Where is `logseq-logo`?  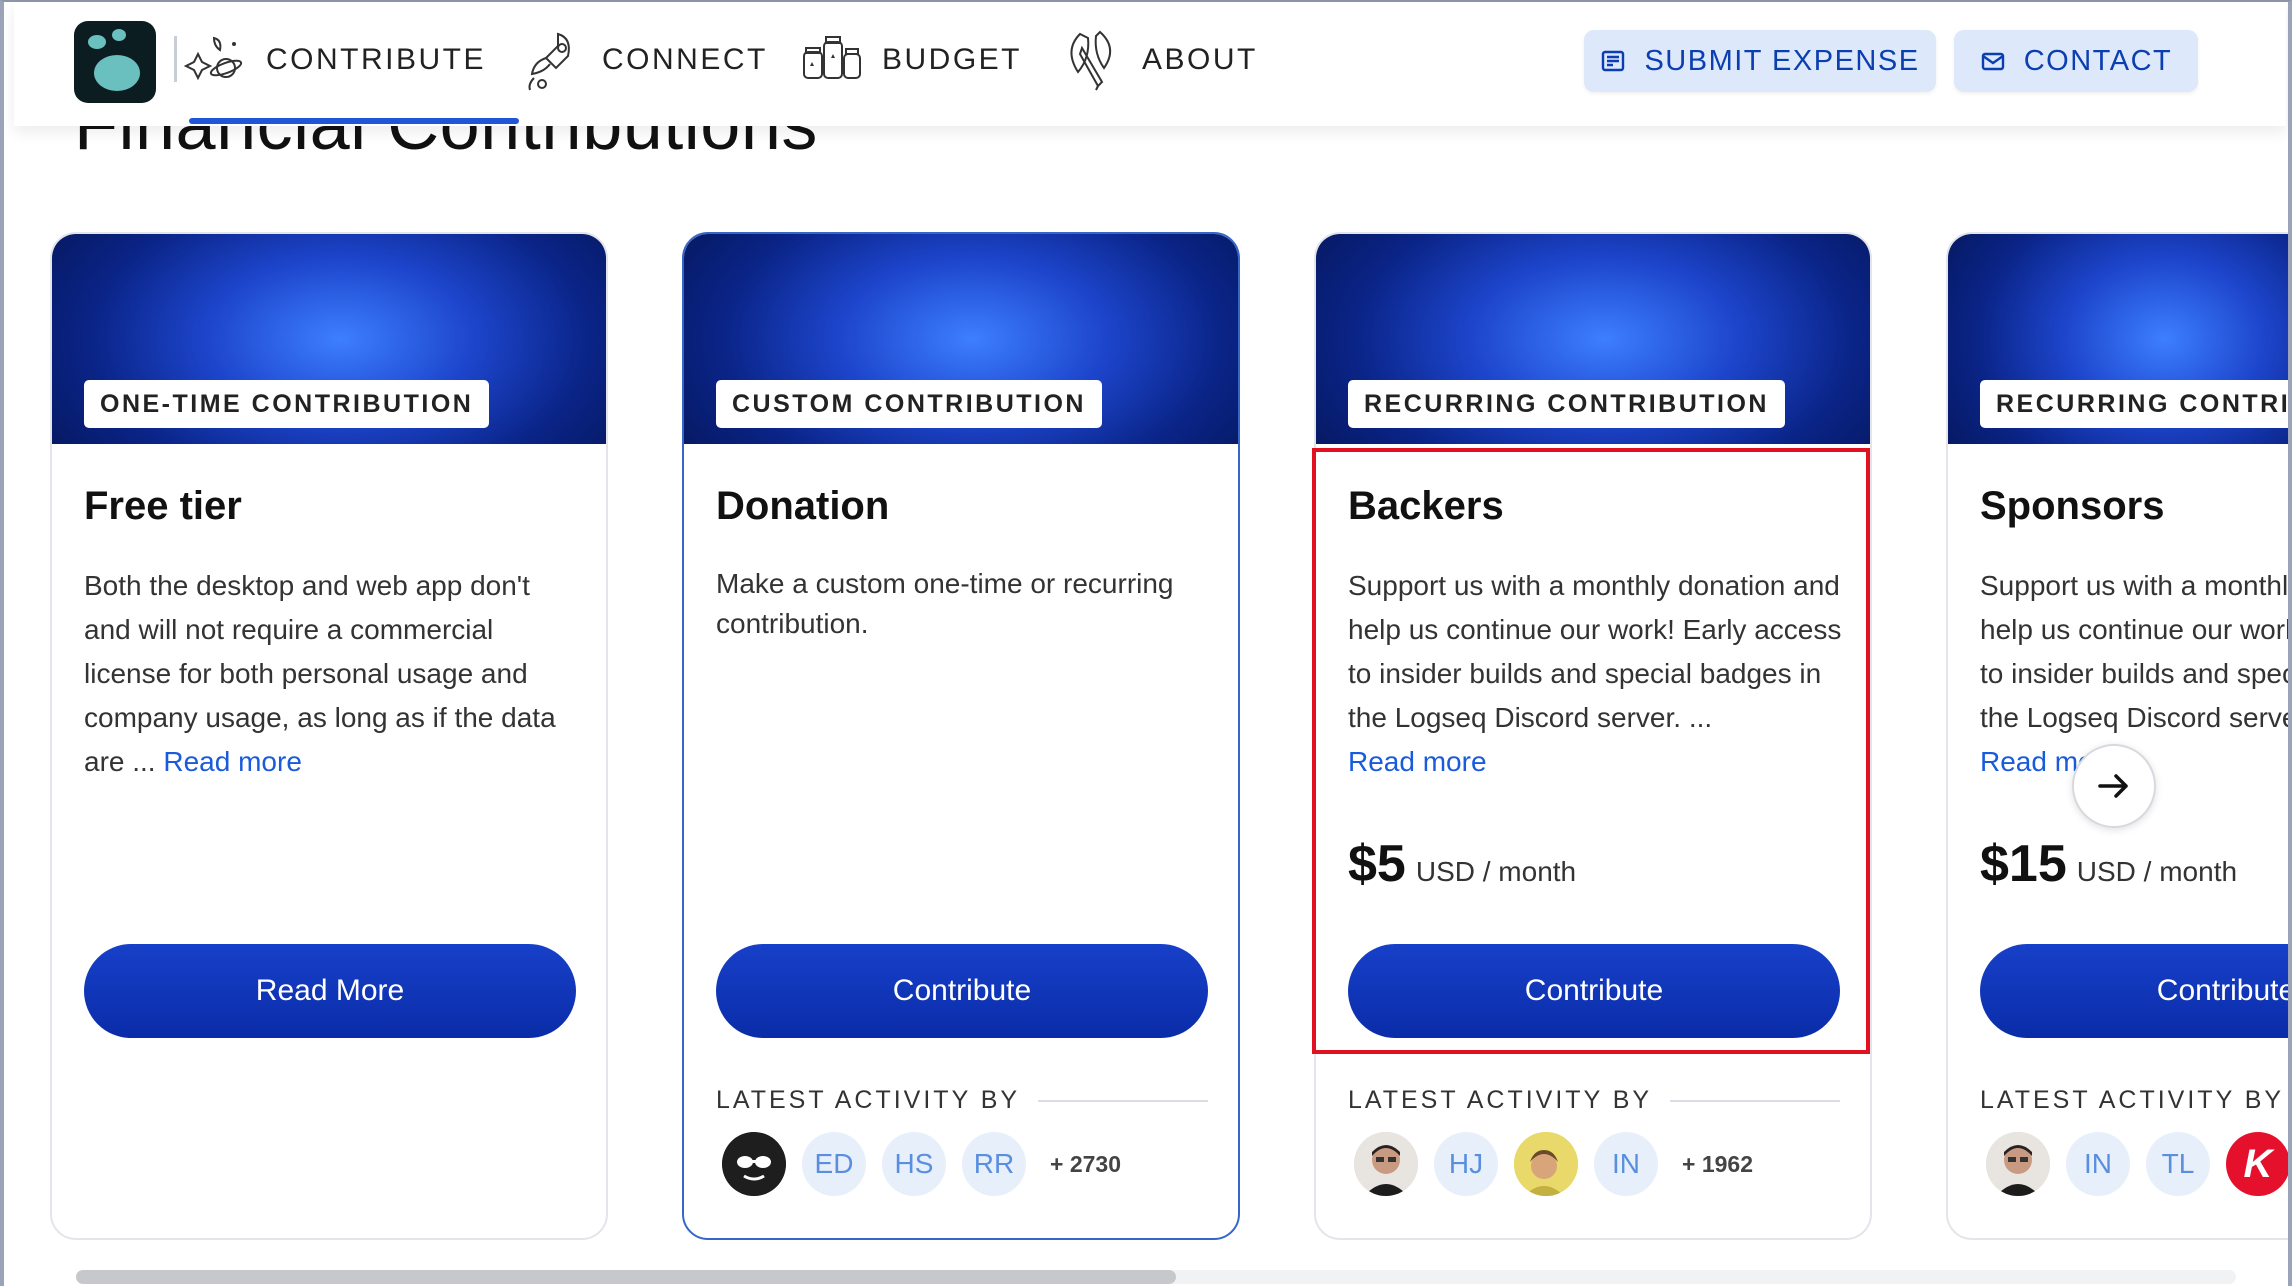 logseq-logo is located at coordinates (115, 62).